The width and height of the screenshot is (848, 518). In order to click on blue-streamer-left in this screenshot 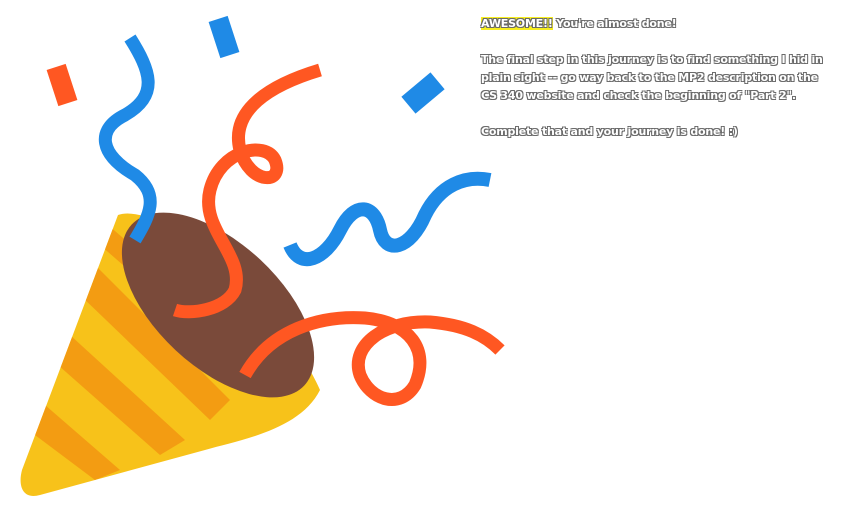, I will do `click(127, 139)`.